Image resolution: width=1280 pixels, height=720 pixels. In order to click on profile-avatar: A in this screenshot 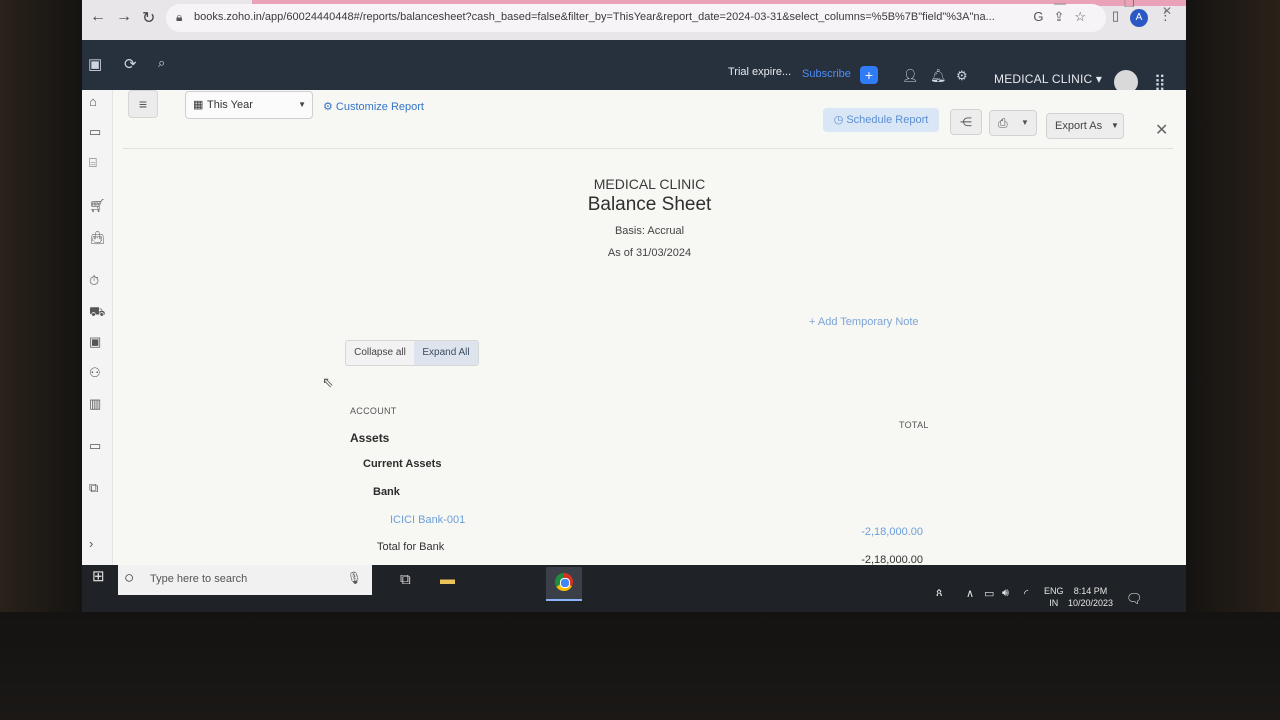, I will do `click(1139, 18)`.